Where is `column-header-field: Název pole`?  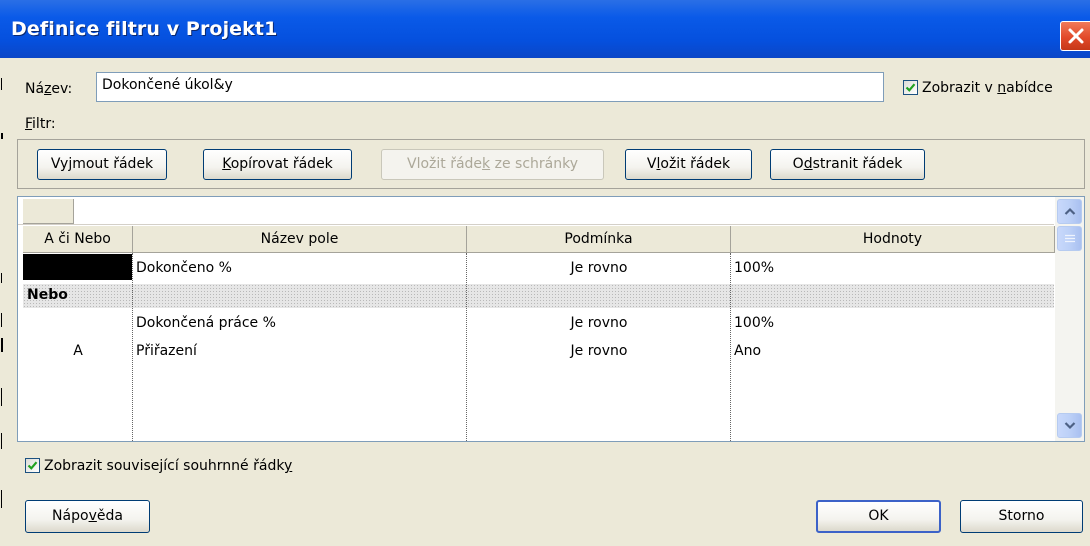 column-header-field: Název pole is located at coordinates (300, 239).